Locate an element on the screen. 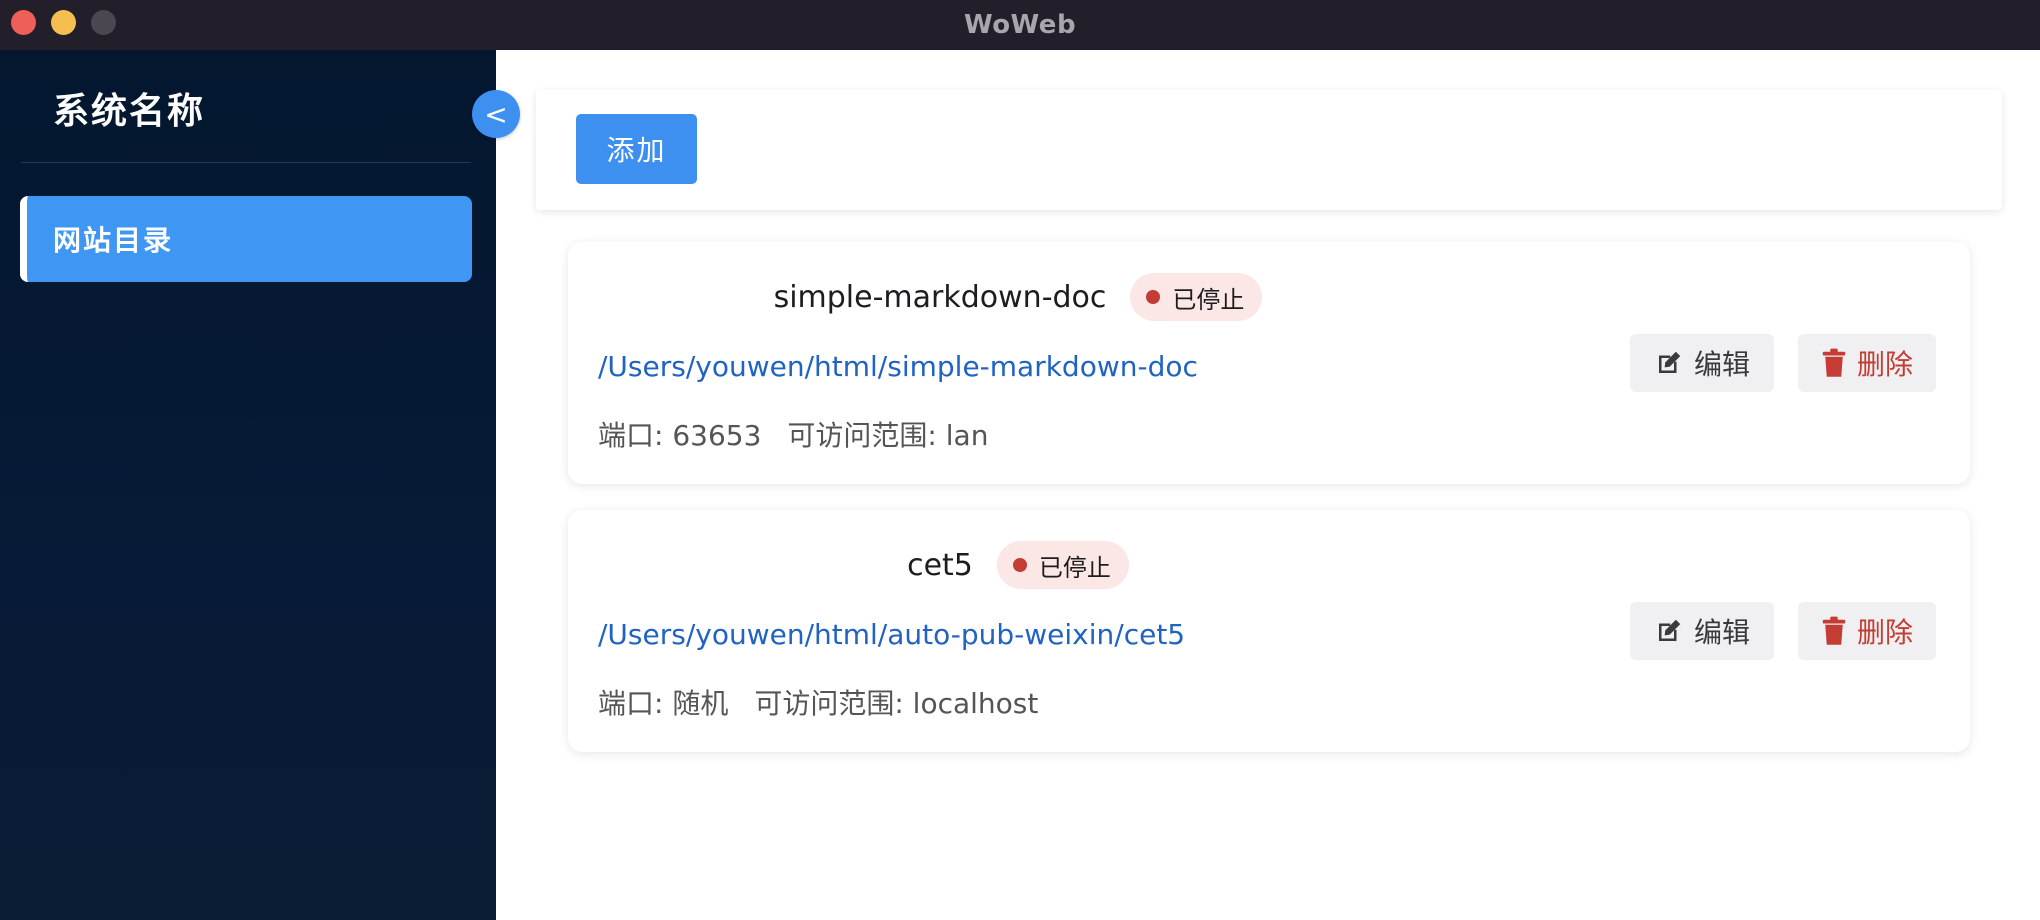  window-minimize-button is located at coordinates (63, 22).